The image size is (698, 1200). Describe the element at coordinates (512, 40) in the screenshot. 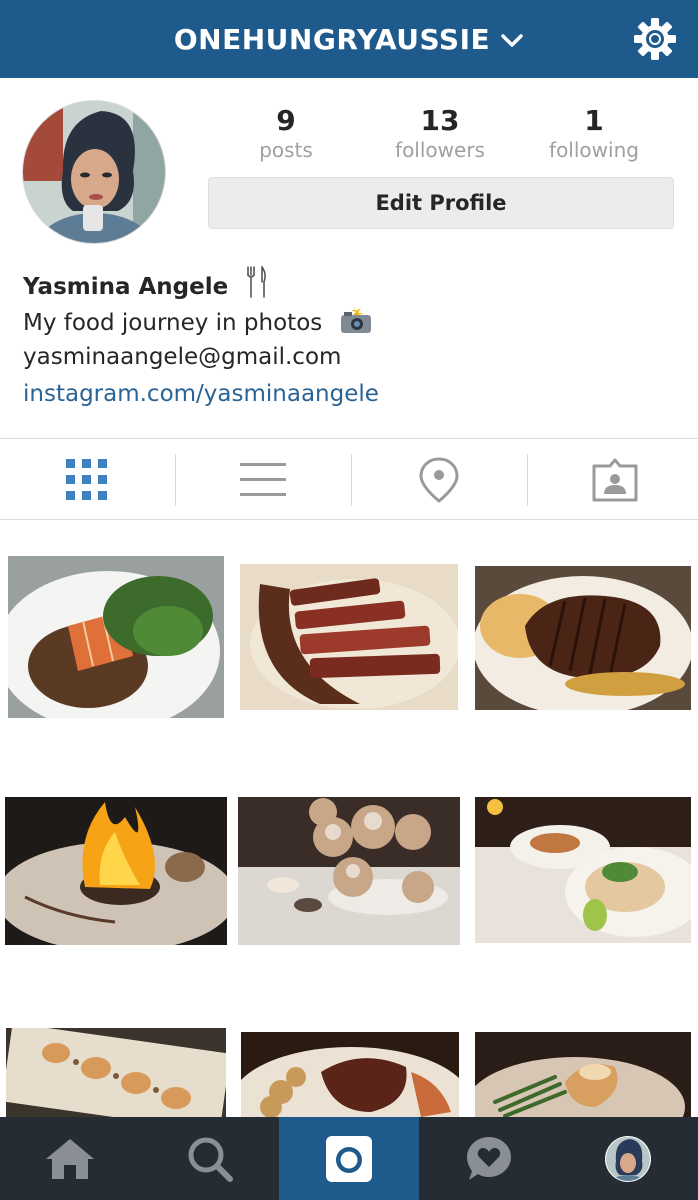

I see `chevron-down-icon` at that location.